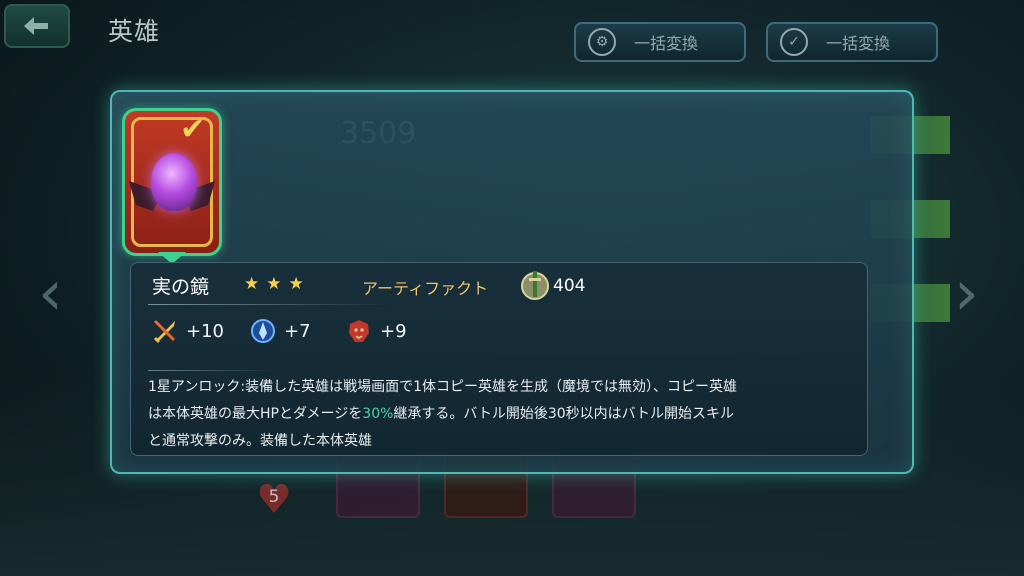 This screenshot has width=1024, height=576. I want to click on lion-icon, so click(359, 331).